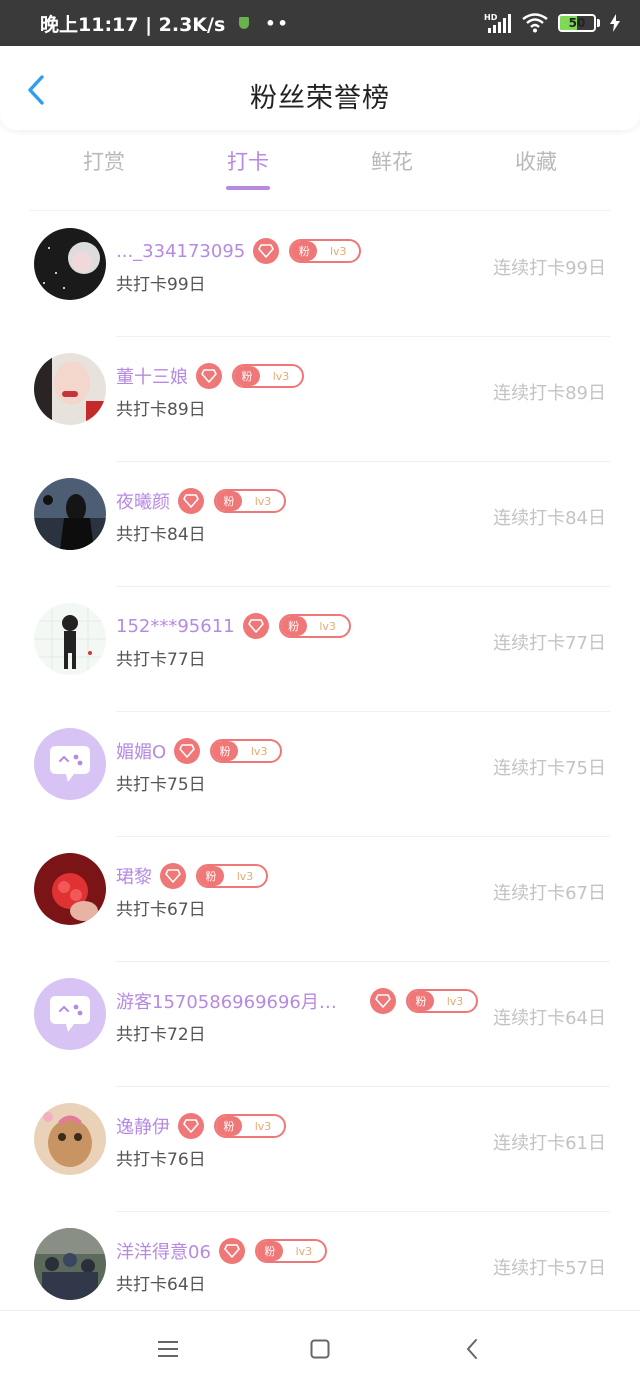 This screenshot has height=1387, width=640. I want to click on name-line: 洋洋得意06 粉 lv3, so click(221, 1251).